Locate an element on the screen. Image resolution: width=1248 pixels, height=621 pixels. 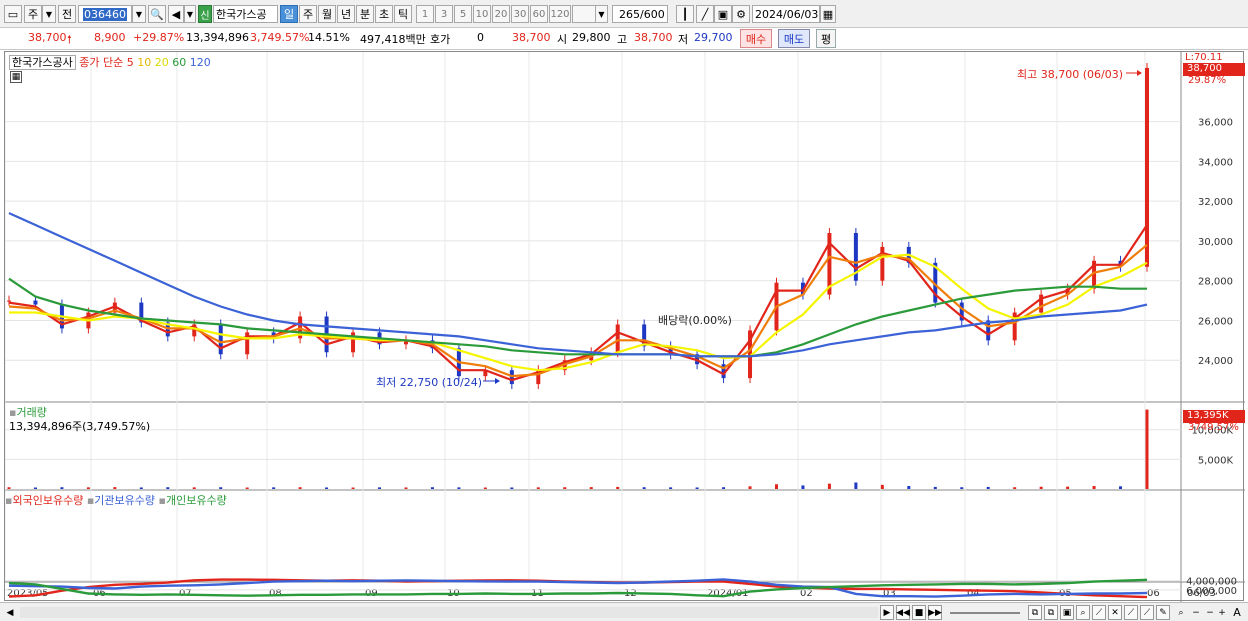
low-arrow-head-icon is located at coordinates (497, 381).